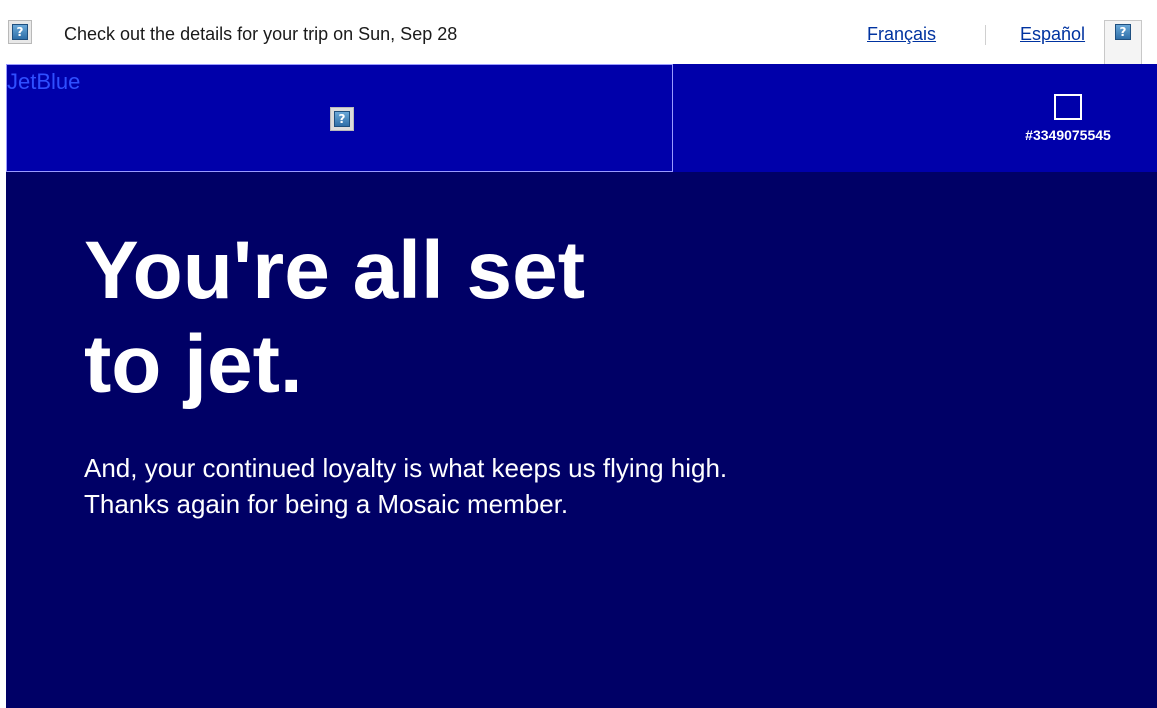 This screenshot has width=1157, height=708. I want to click on member-number: #3349075545, so click(1068, 135).